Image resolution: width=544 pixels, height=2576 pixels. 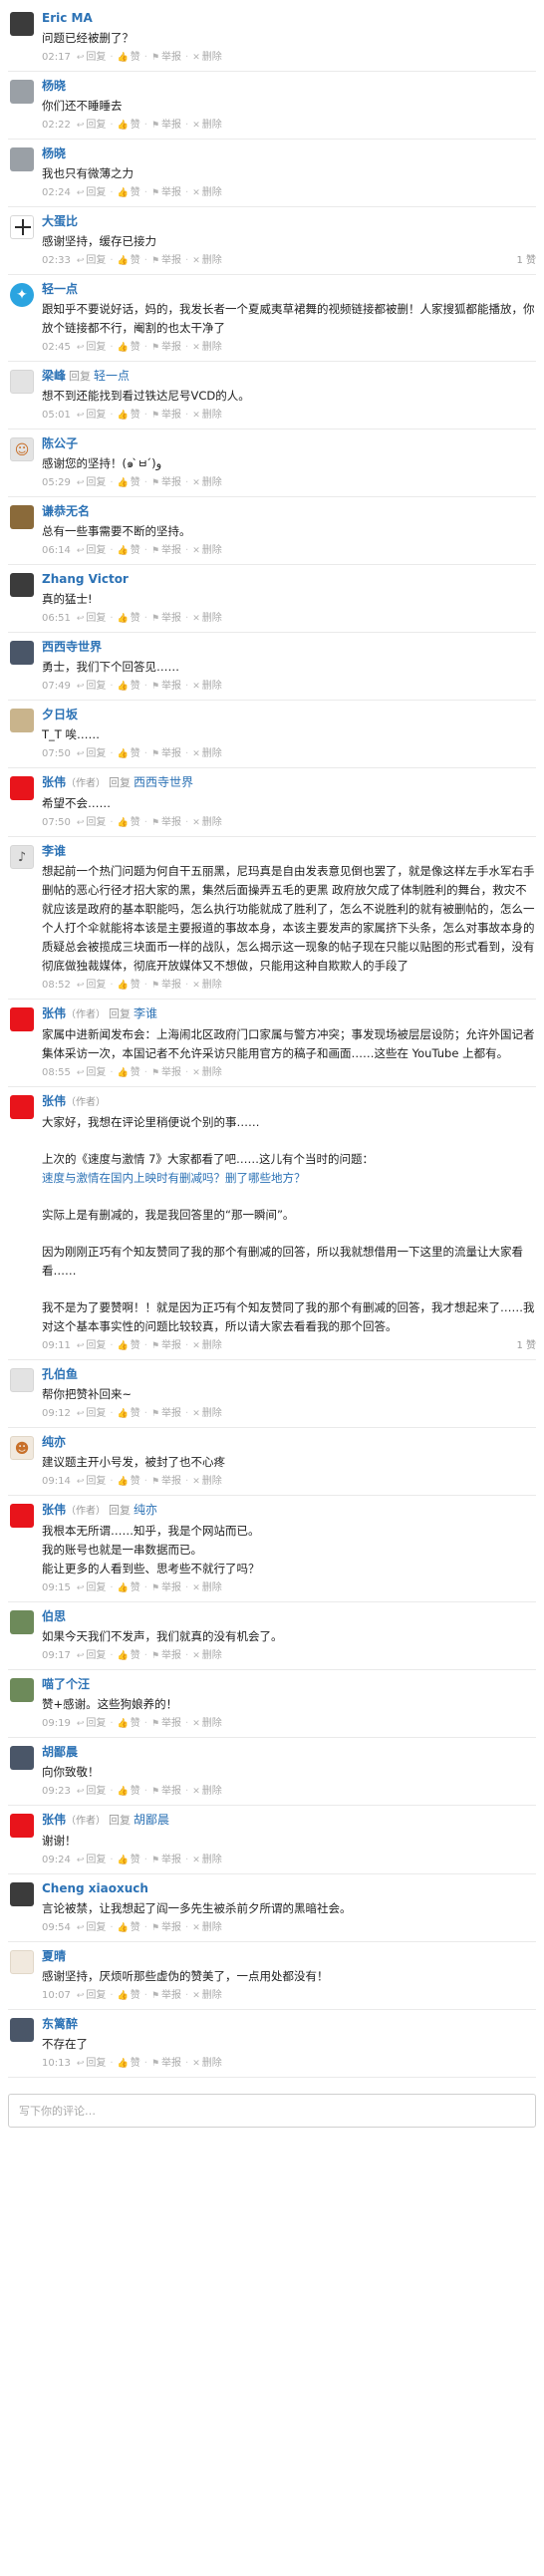 I want to click on author-name: 伯思, so click(x=54, y=1616).